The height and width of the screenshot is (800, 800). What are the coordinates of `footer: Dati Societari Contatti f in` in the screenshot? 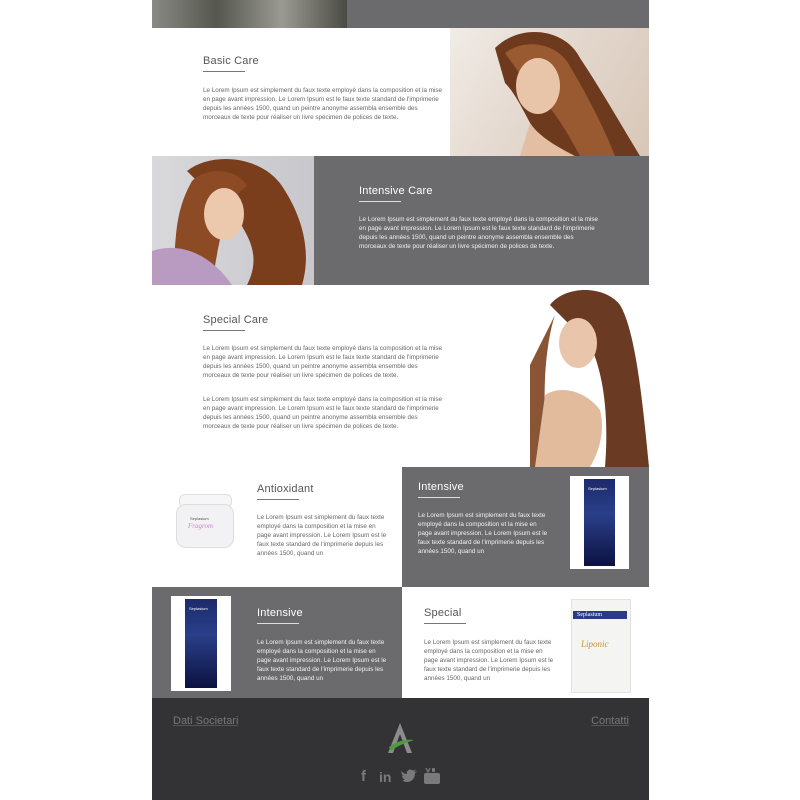 It's located at (400, 749).